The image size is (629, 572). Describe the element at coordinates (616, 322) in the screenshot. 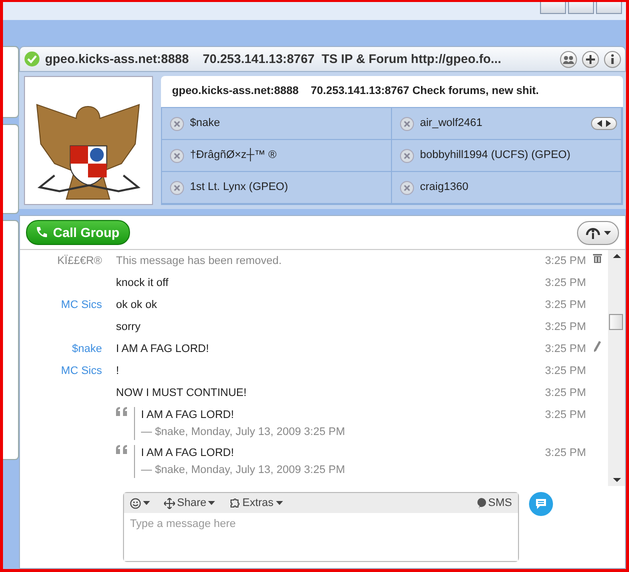

I see `scroll-thumb` at that location.